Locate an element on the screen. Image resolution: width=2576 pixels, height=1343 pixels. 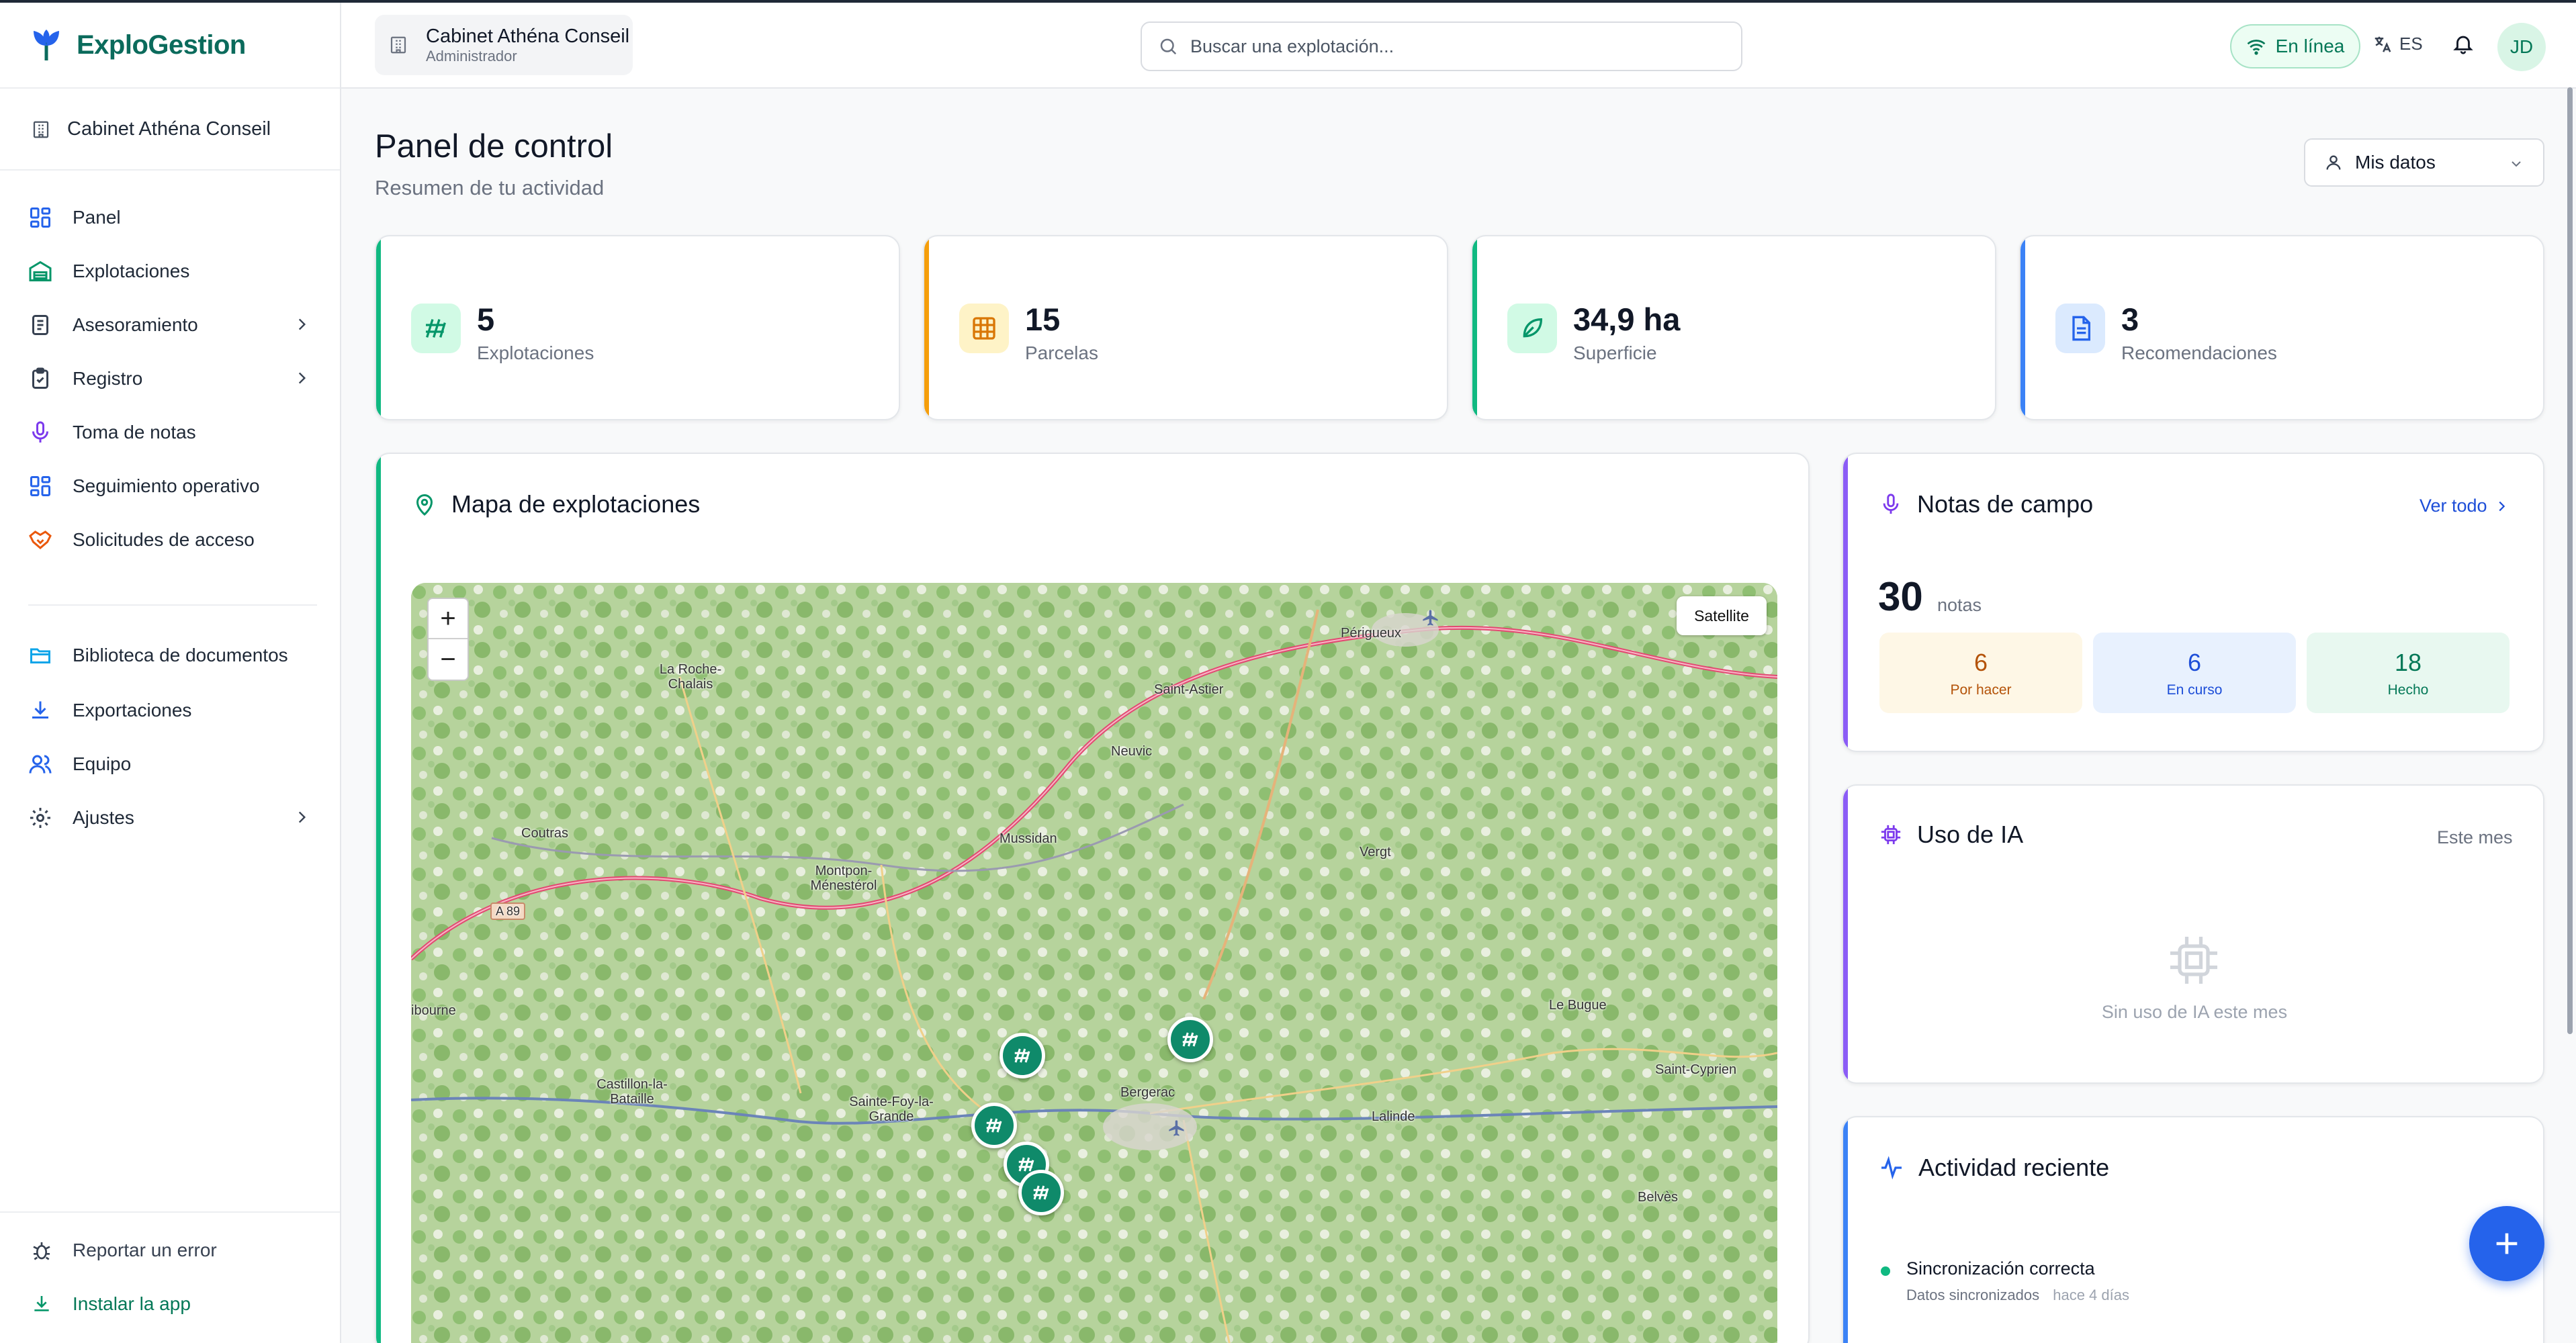
notes-unit: notas is located at coordinates (1960, 605).